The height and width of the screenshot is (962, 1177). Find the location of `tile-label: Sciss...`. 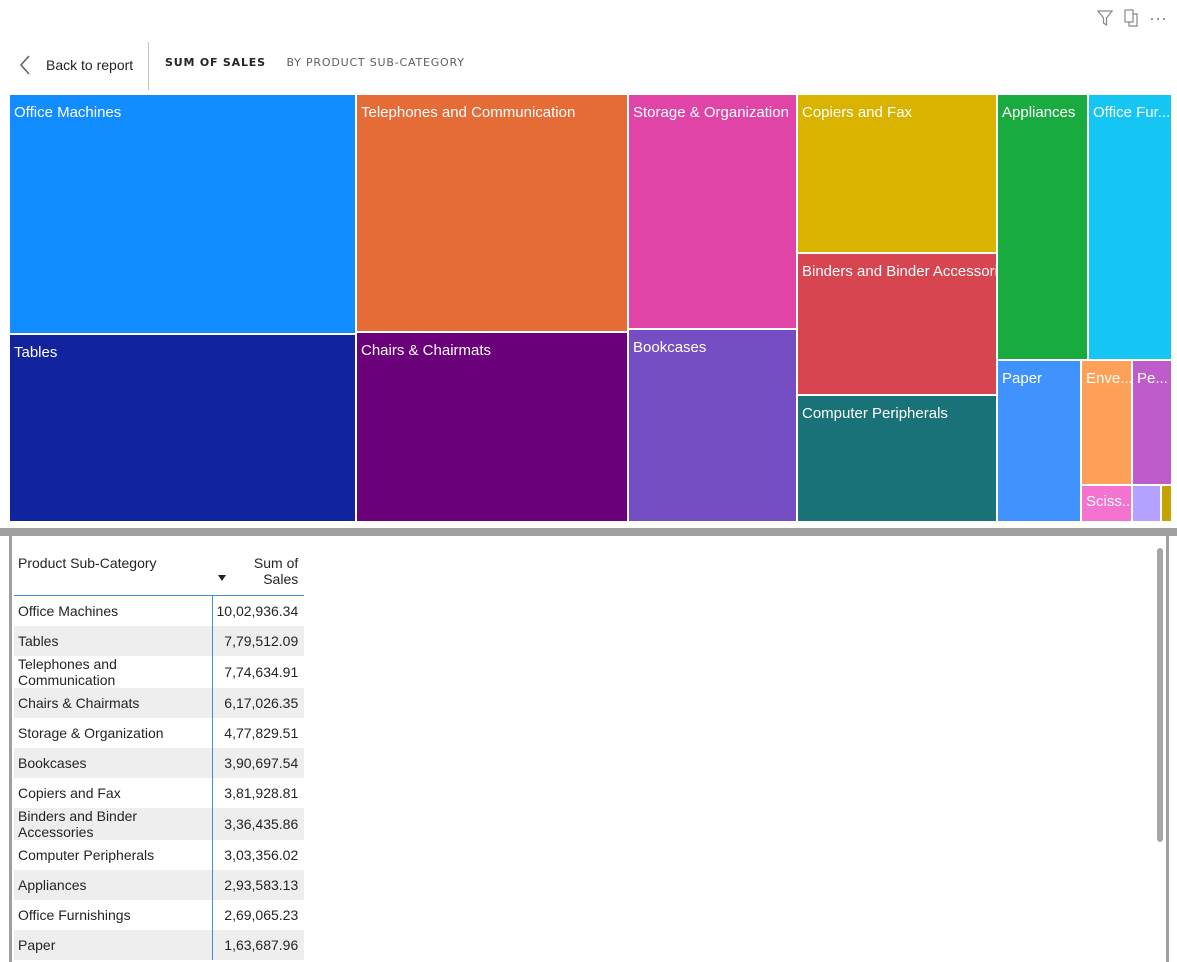

tile-label: Sciss... is located at coordinates (1109, 501).